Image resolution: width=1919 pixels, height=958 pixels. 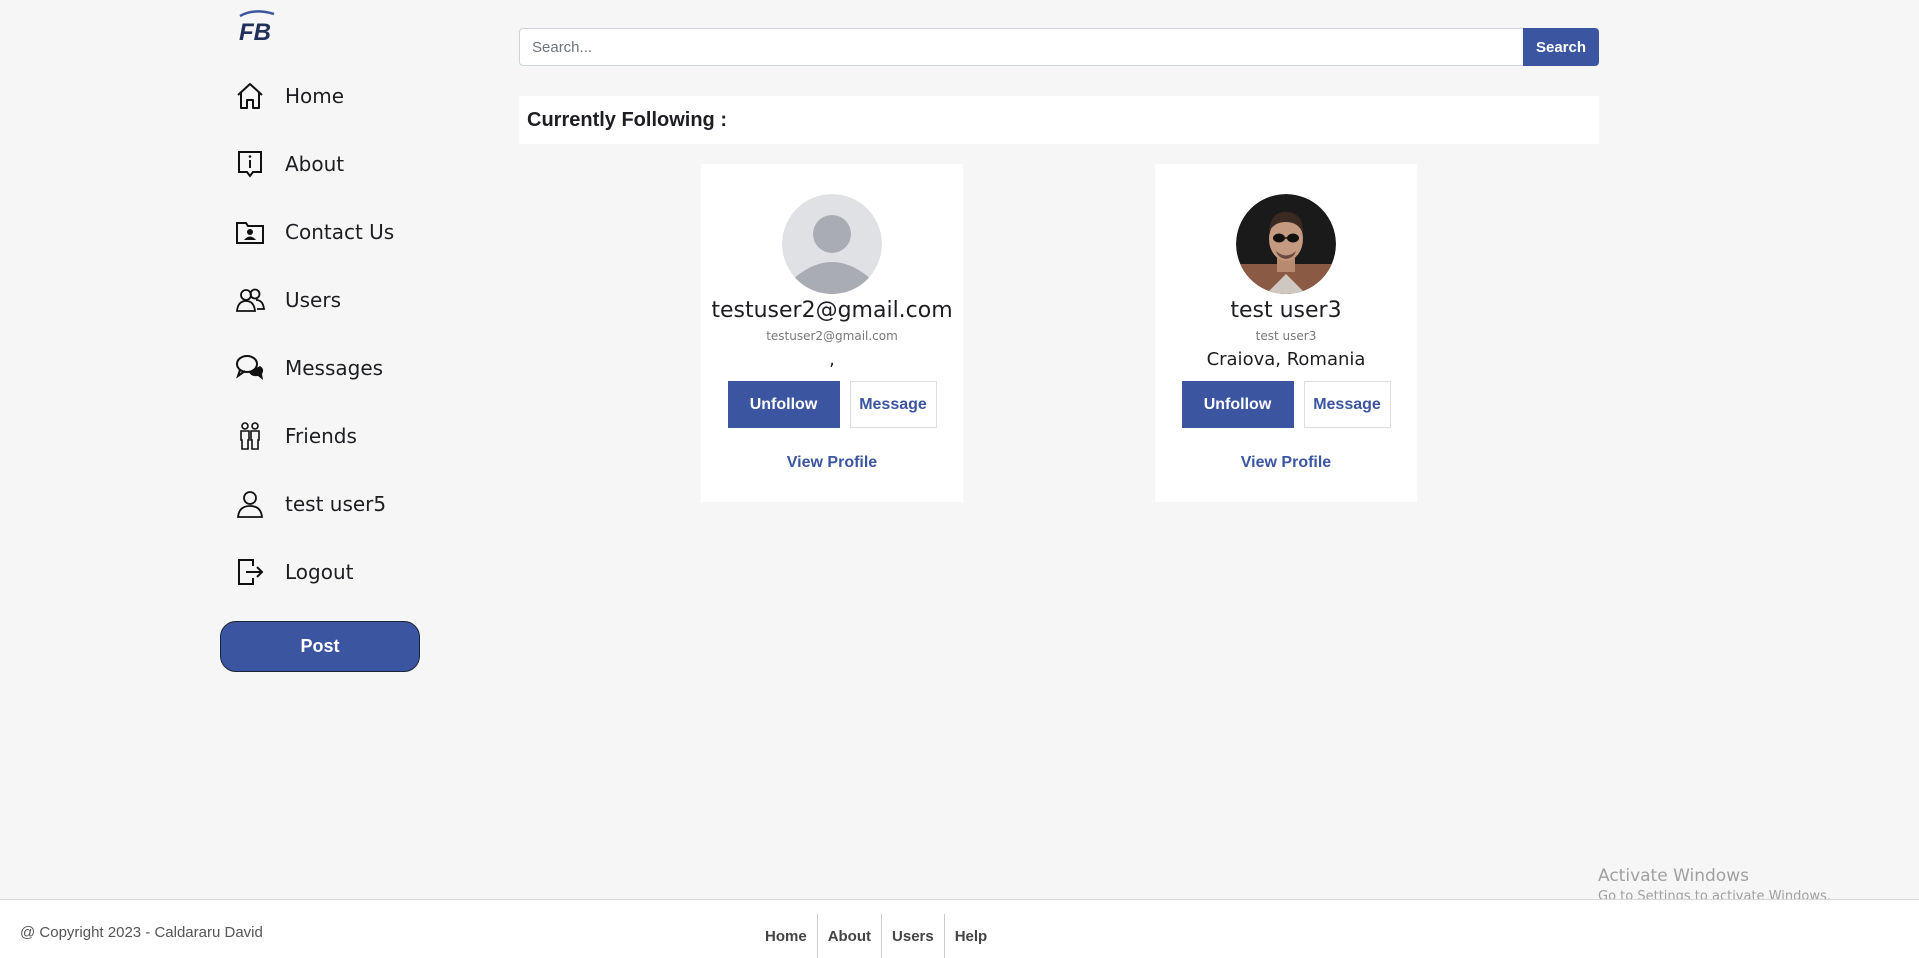 What do you see at coordinates (250, 96) in the screenshot?
I see `home-icon` at bounding box center [250, 96].